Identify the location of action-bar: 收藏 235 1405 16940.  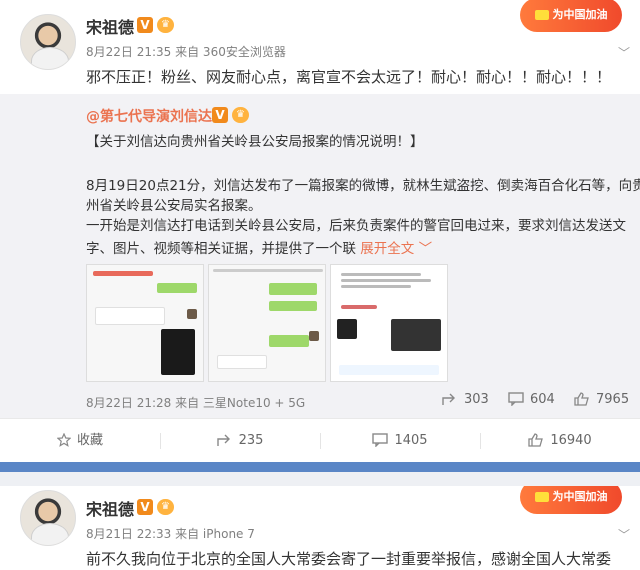
(320, 440).